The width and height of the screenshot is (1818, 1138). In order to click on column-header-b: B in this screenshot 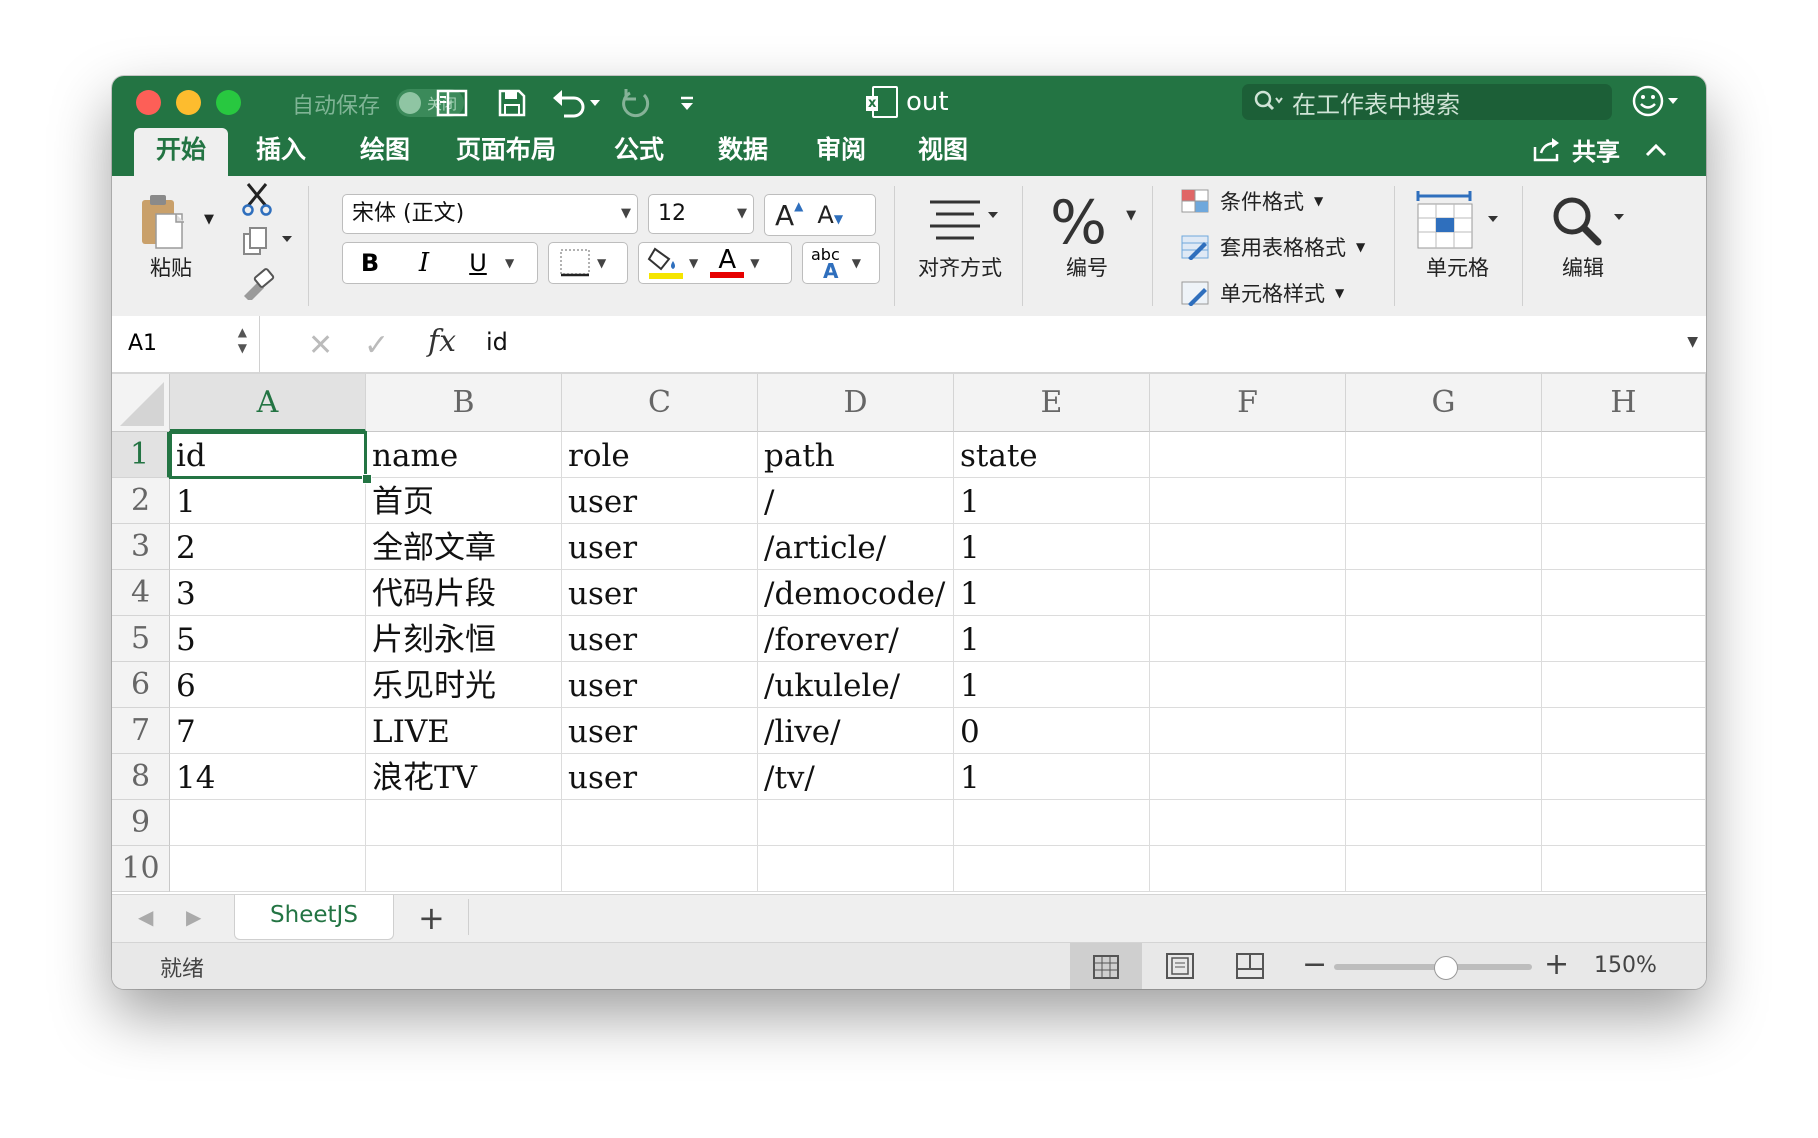, I will do `click(464, 403)`.